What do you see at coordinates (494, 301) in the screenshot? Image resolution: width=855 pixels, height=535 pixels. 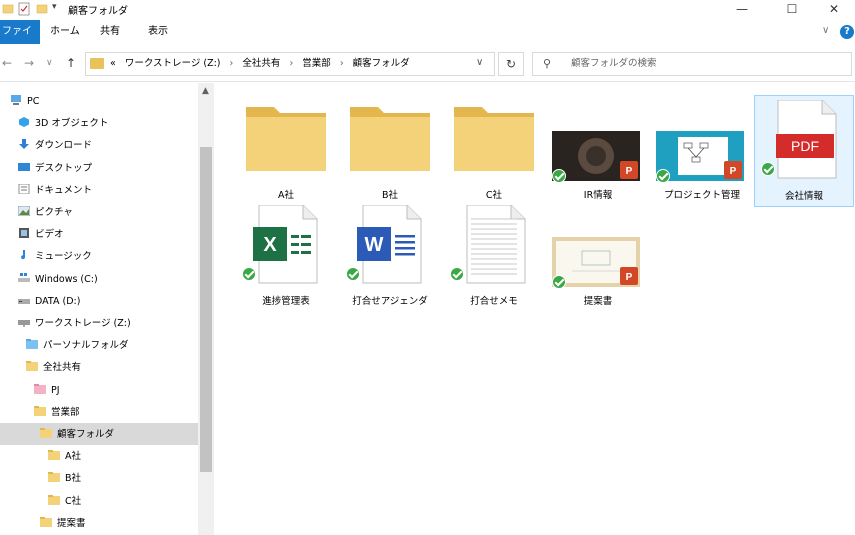 I see `file-name-label: 打合せメモ` at bounding box center [494, 301].